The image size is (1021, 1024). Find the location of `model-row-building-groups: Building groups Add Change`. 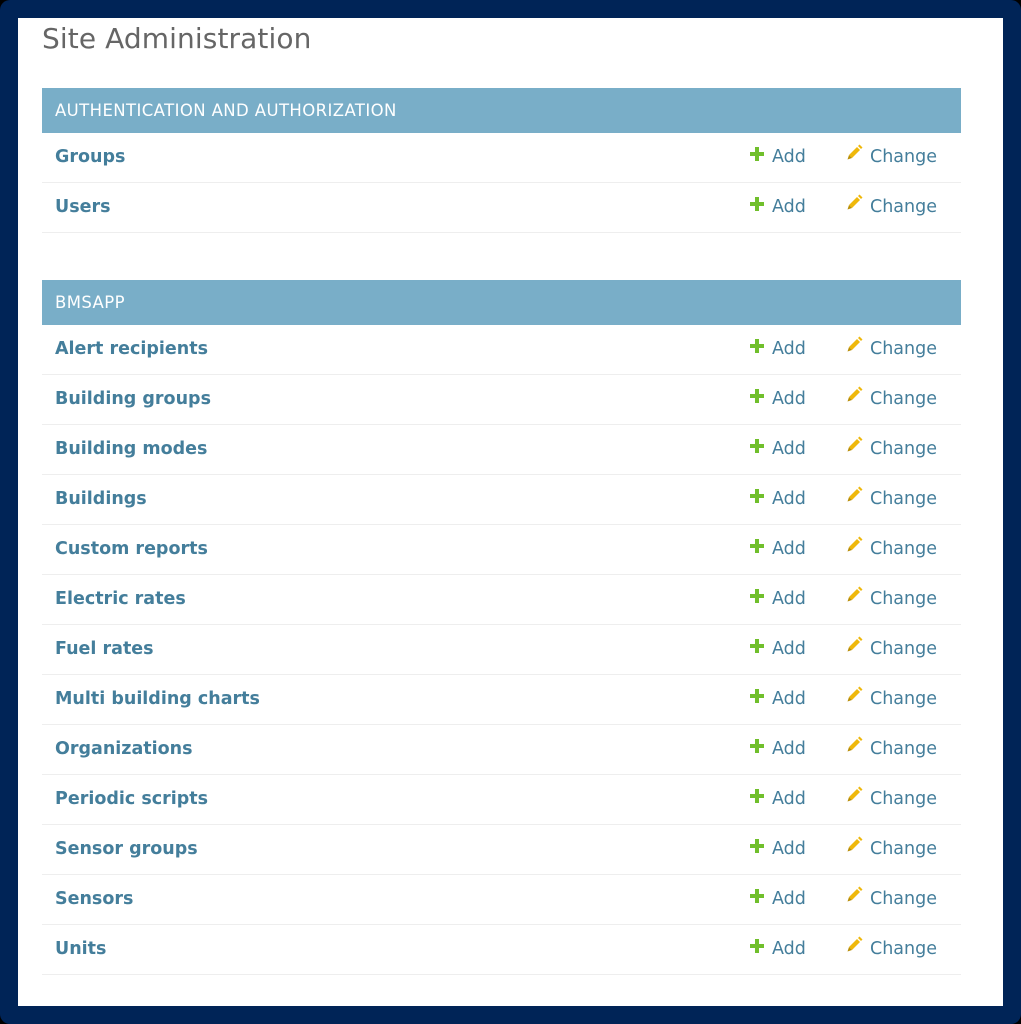

model-row-building-groups: Building groups Add Change is located at coordinates (501, 400).